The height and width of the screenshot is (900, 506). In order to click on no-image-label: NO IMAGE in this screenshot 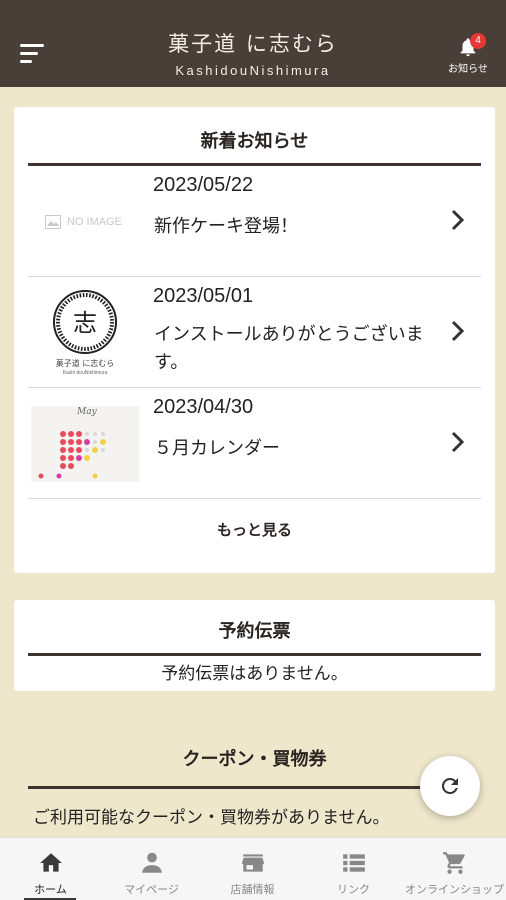, I will do `click(95, 222)`.